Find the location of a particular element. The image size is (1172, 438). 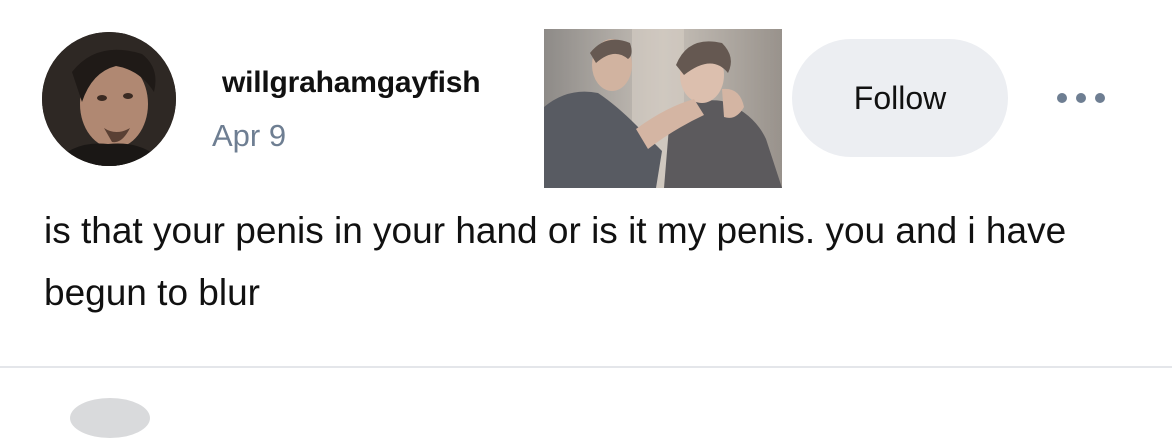

avatar is located at coordinates (109, 99).